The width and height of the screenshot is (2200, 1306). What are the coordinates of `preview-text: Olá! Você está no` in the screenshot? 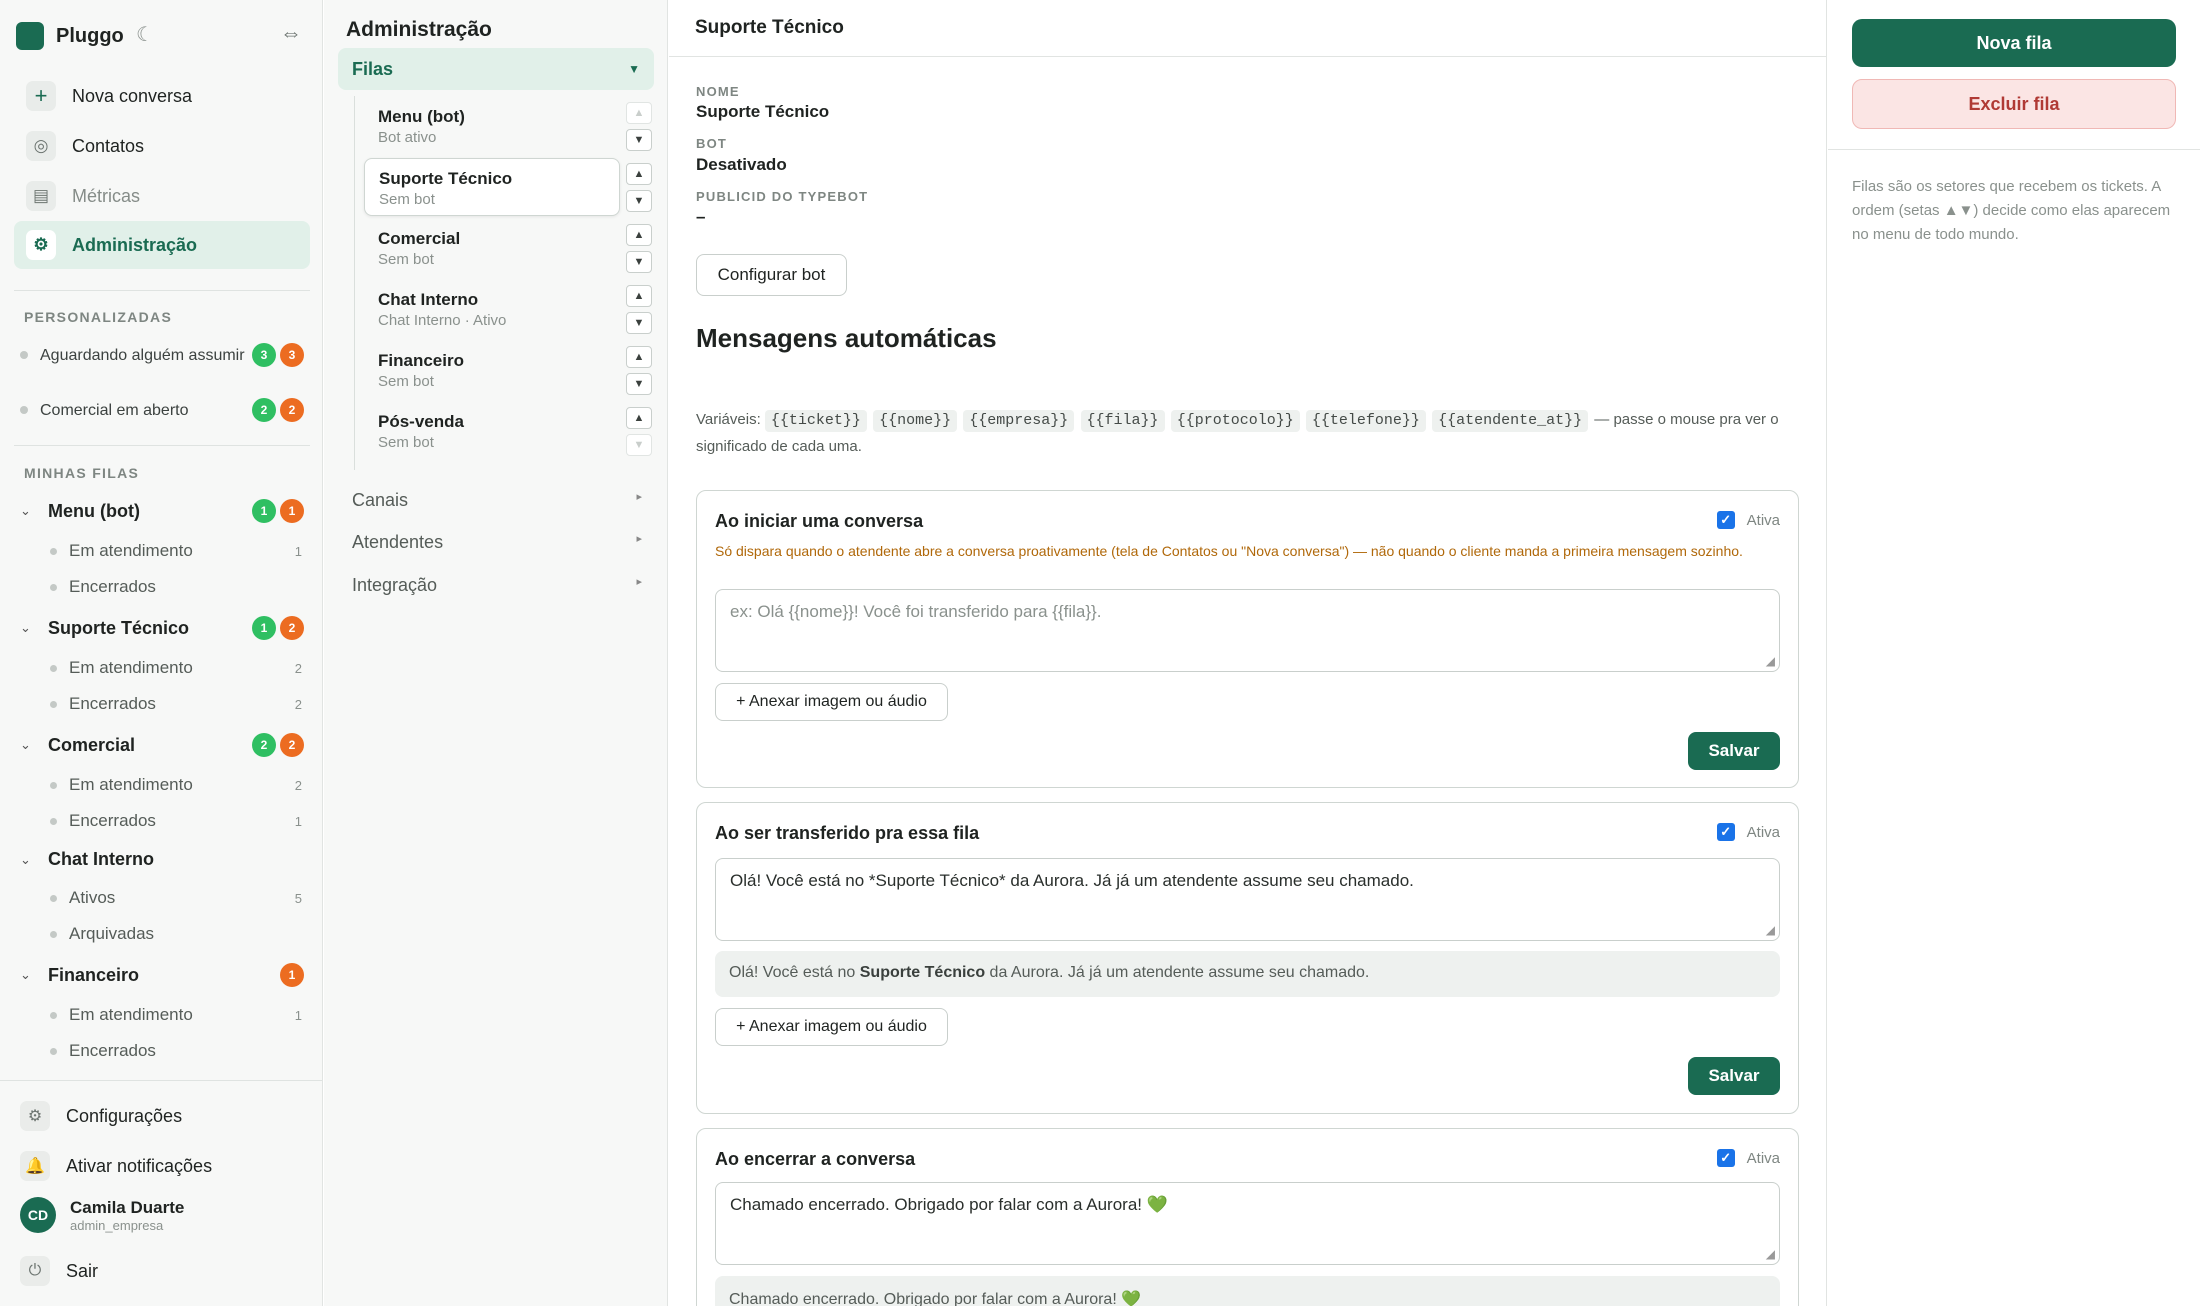 It's located at (794, 972).